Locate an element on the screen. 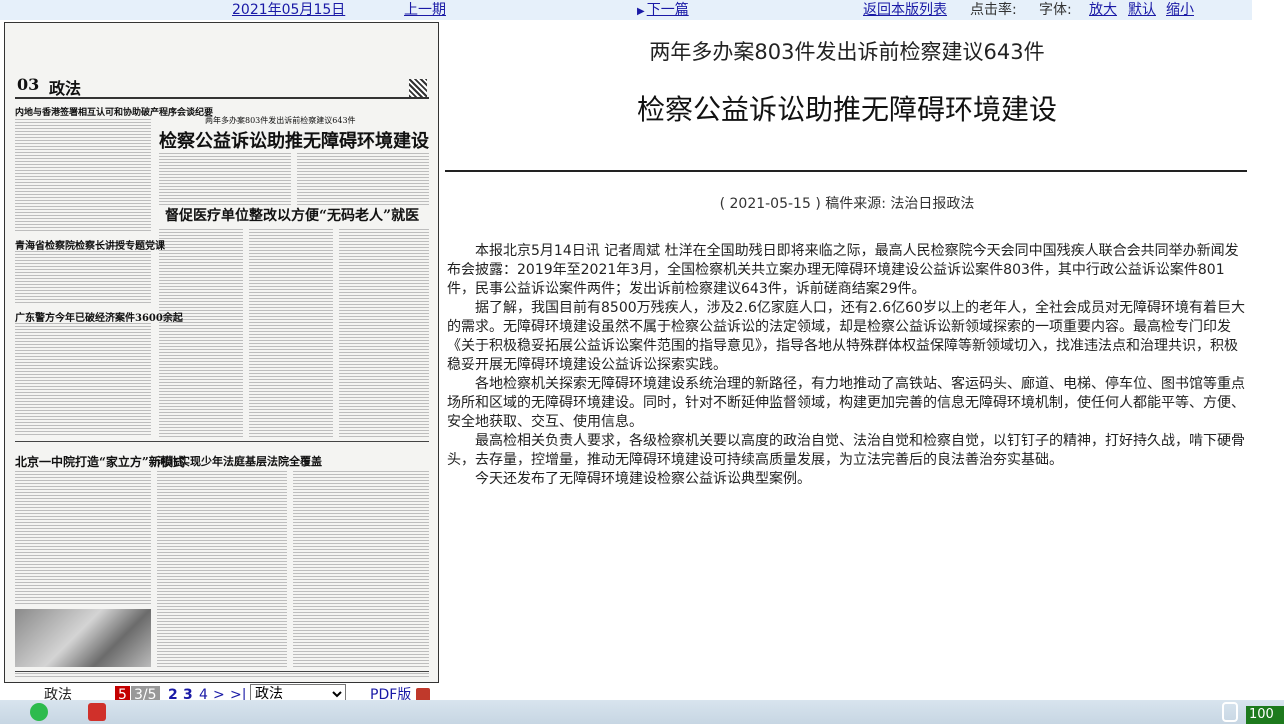  back-to-list-link: 返回本版列表 is located at coordinates (905, 10).